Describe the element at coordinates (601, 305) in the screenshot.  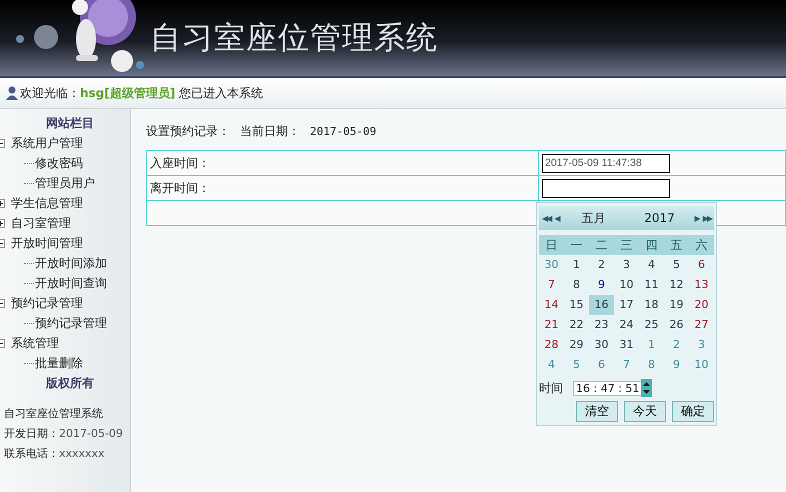
I see `calendar-day: 16` at that location.